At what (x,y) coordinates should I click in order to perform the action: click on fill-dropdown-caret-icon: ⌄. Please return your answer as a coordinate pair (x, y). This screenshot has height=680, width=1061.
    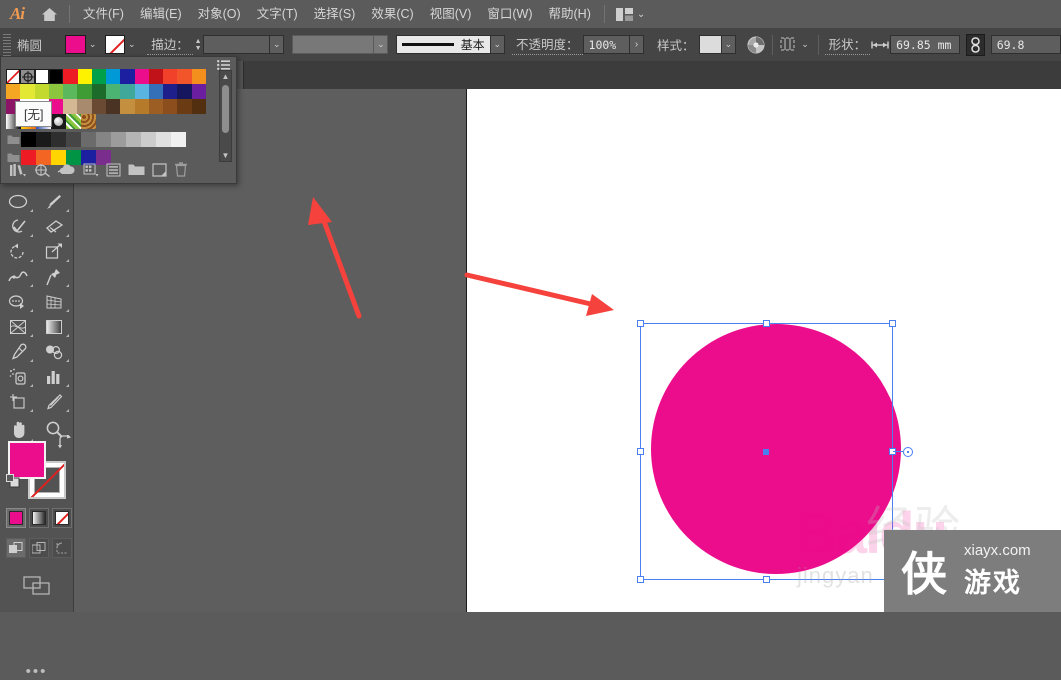
    Looking at the image, I should click on (92, 44).